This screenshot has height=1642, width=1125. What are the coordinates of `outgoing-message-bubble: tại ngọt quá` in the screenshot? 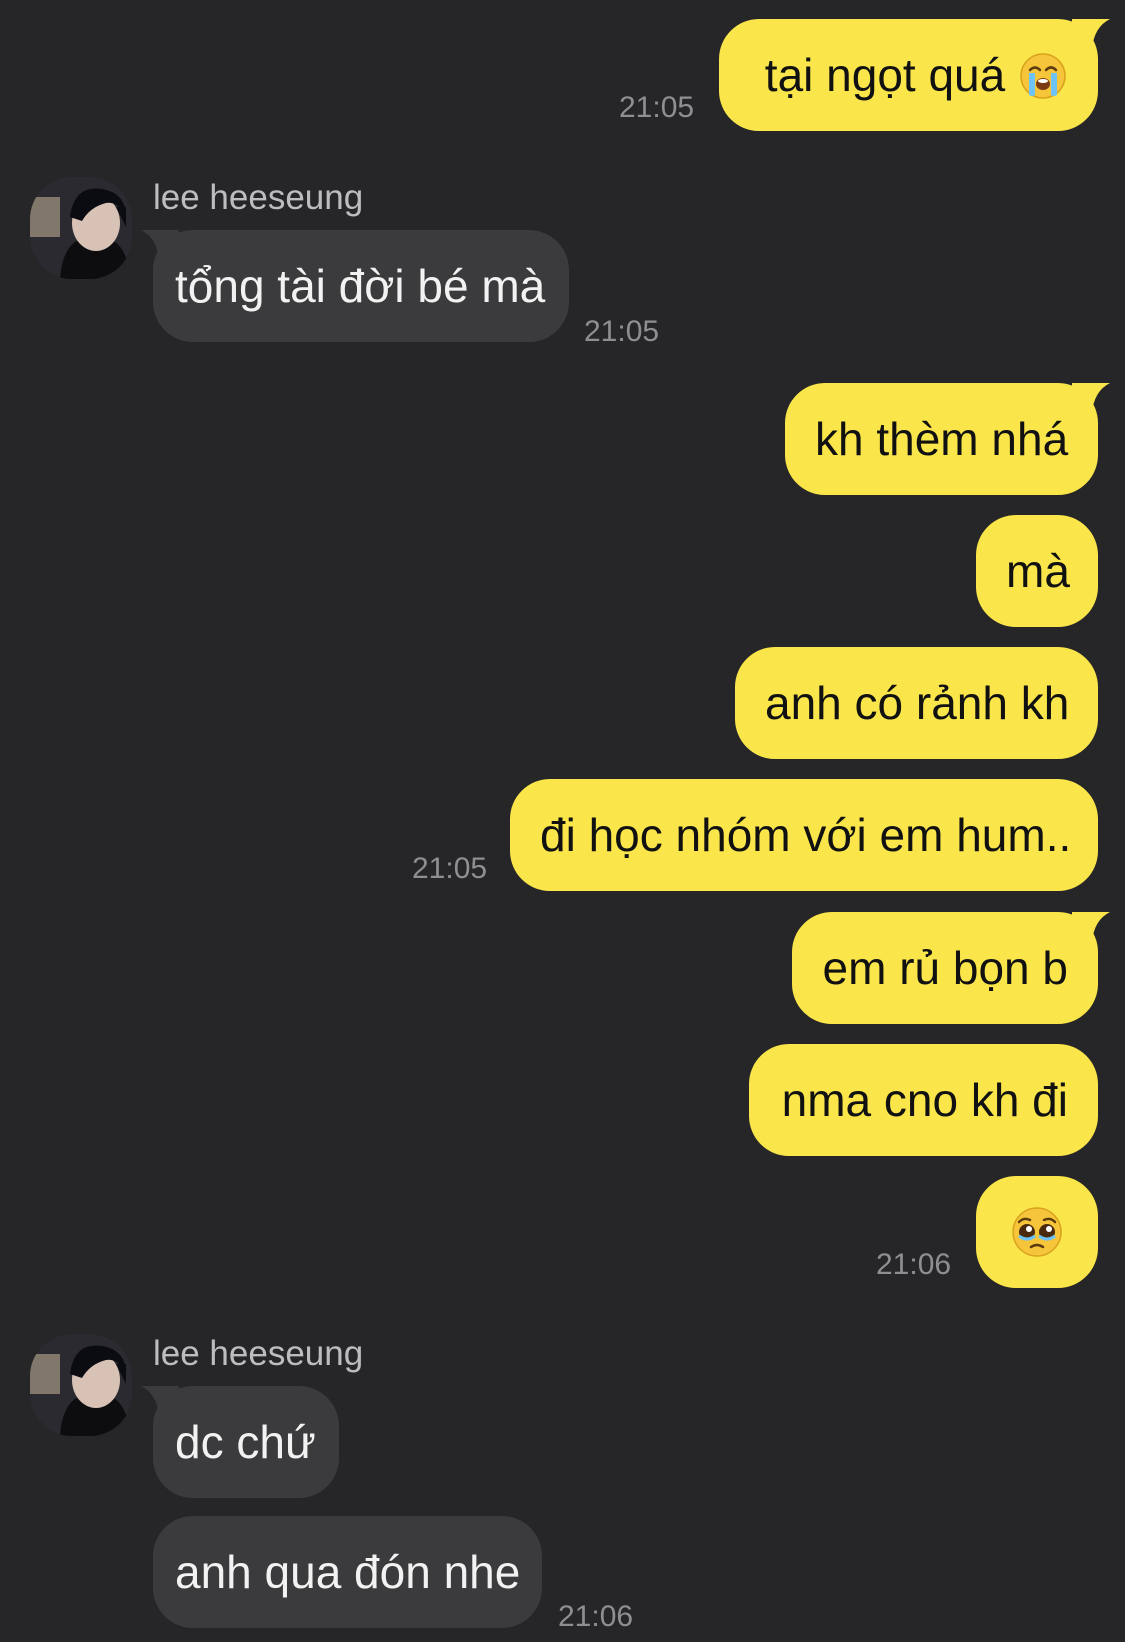 It's located at (914, 75).